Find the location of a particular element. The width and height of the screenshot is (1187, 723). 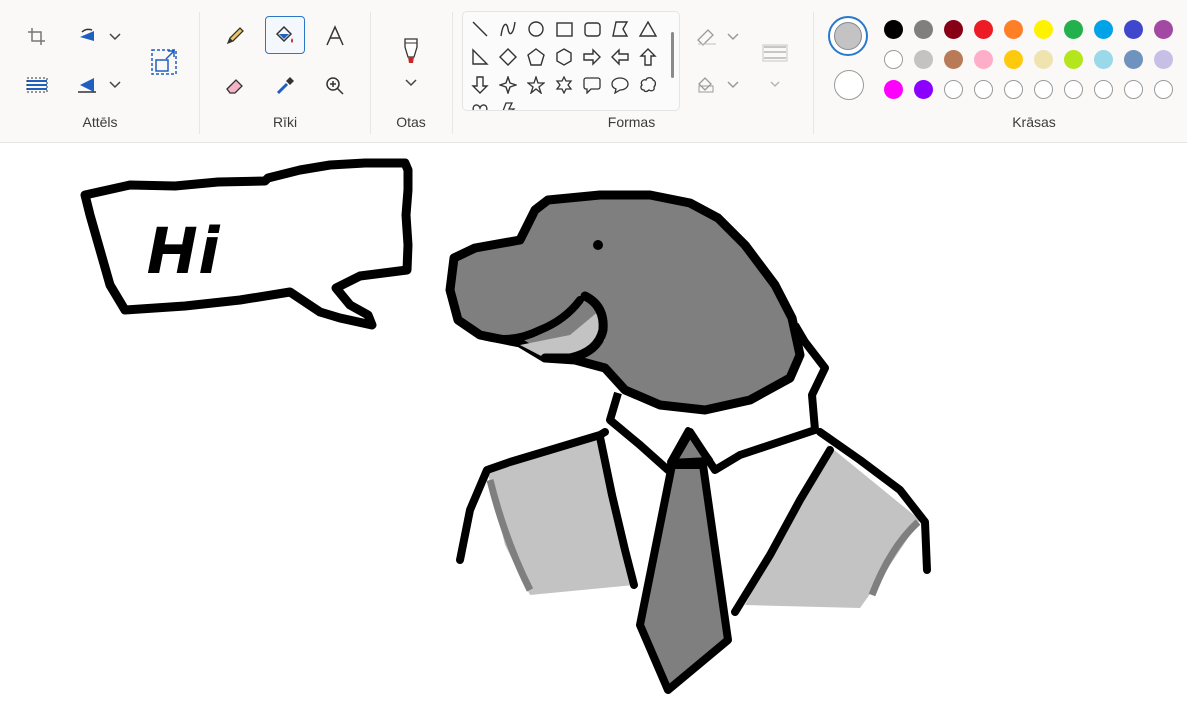

triangle-shape is located at coordinates (648, 29).